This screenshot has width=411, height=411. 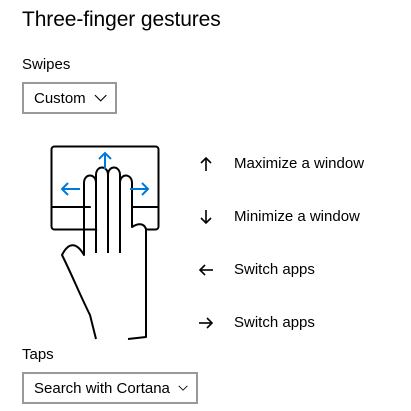 I want to click on taps-dropdown-value: Search with Cortana, so click(x=102, y=388).